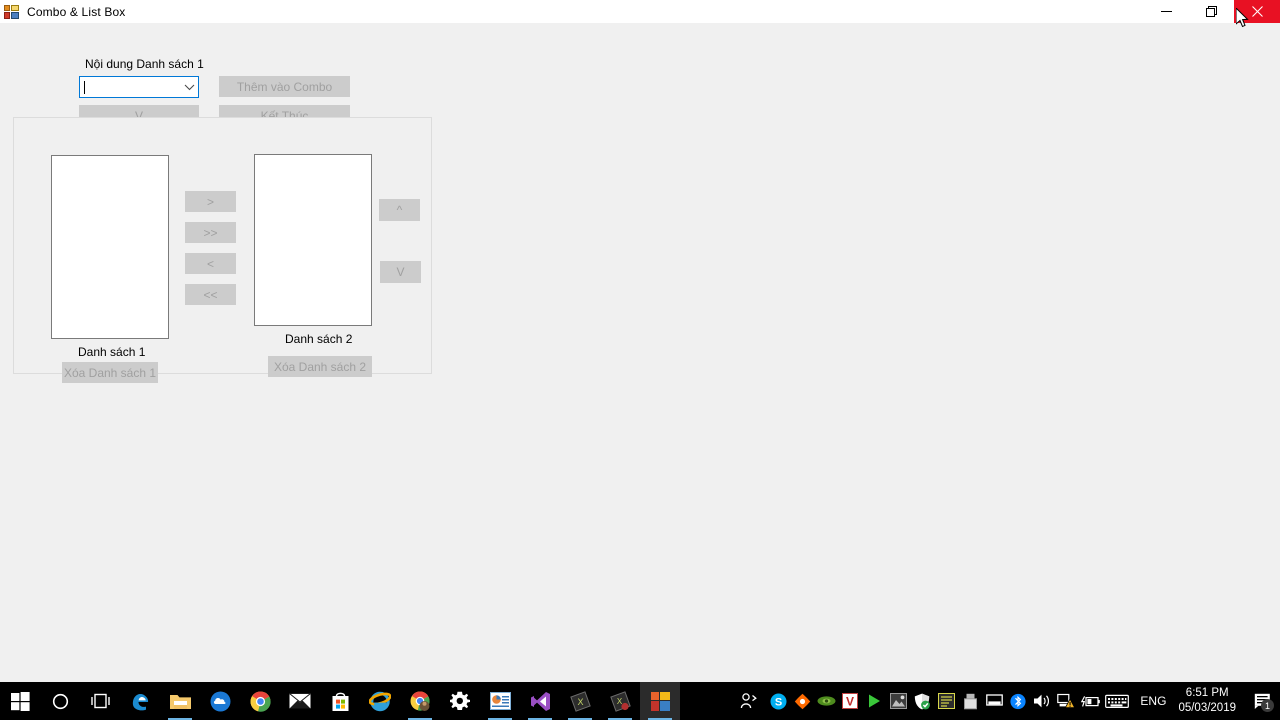 This screenshot has width=1280, height=720. I want to click on action-center-button: 1, so click(1263, 701).